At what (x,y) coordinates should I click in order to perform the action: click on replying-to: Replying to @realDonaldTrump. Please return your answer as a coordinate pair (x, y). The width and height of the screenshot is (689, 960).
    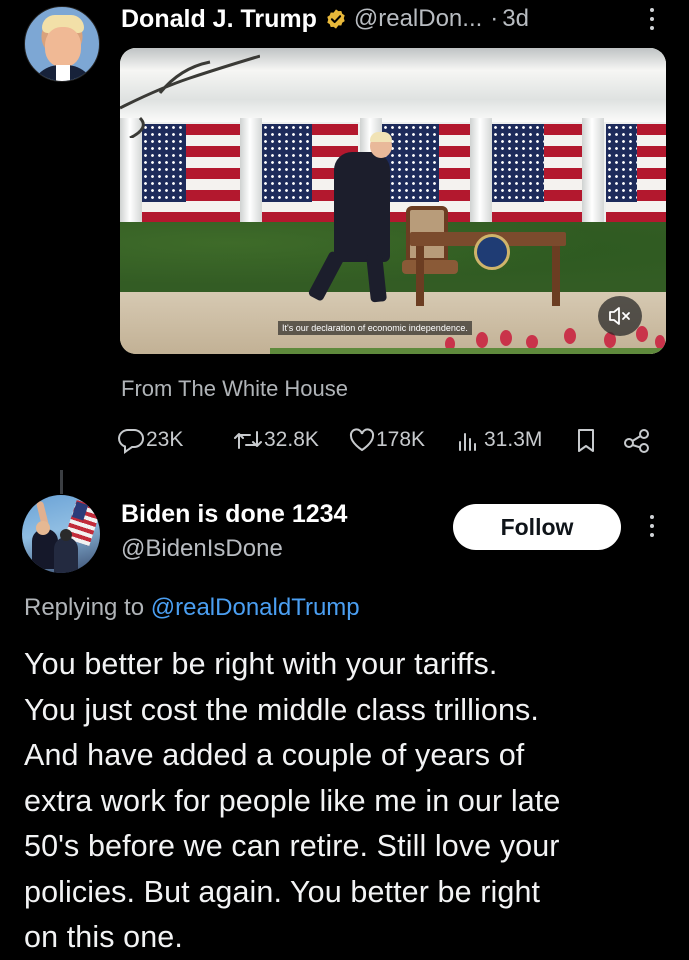
    Looking at the image, I should click on (192, 608).